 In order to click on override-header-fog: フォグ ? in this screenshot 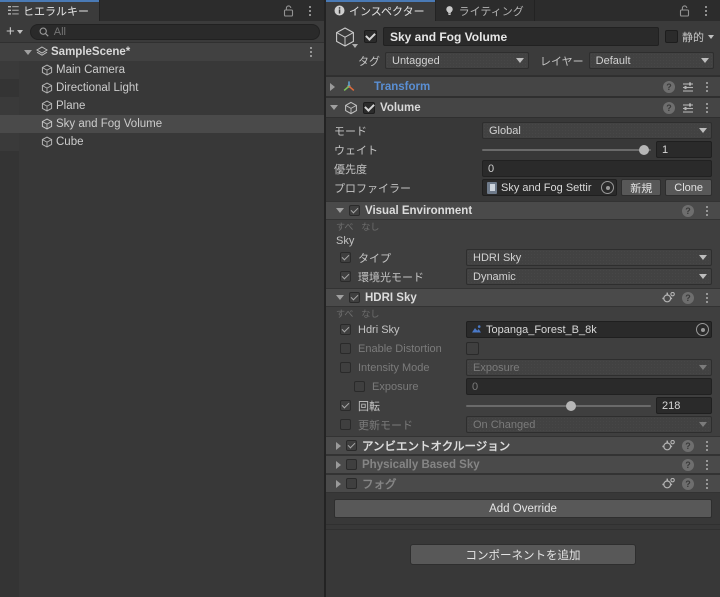, I will do `click(523, 483)`.